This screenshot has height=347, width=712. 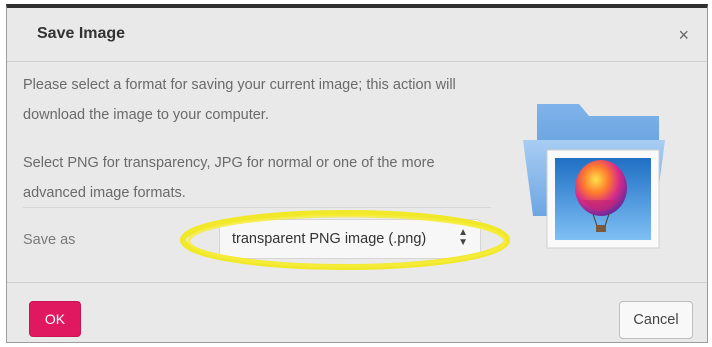 I want to click on cancel-button: Cancel, so click(x=656, y=320).